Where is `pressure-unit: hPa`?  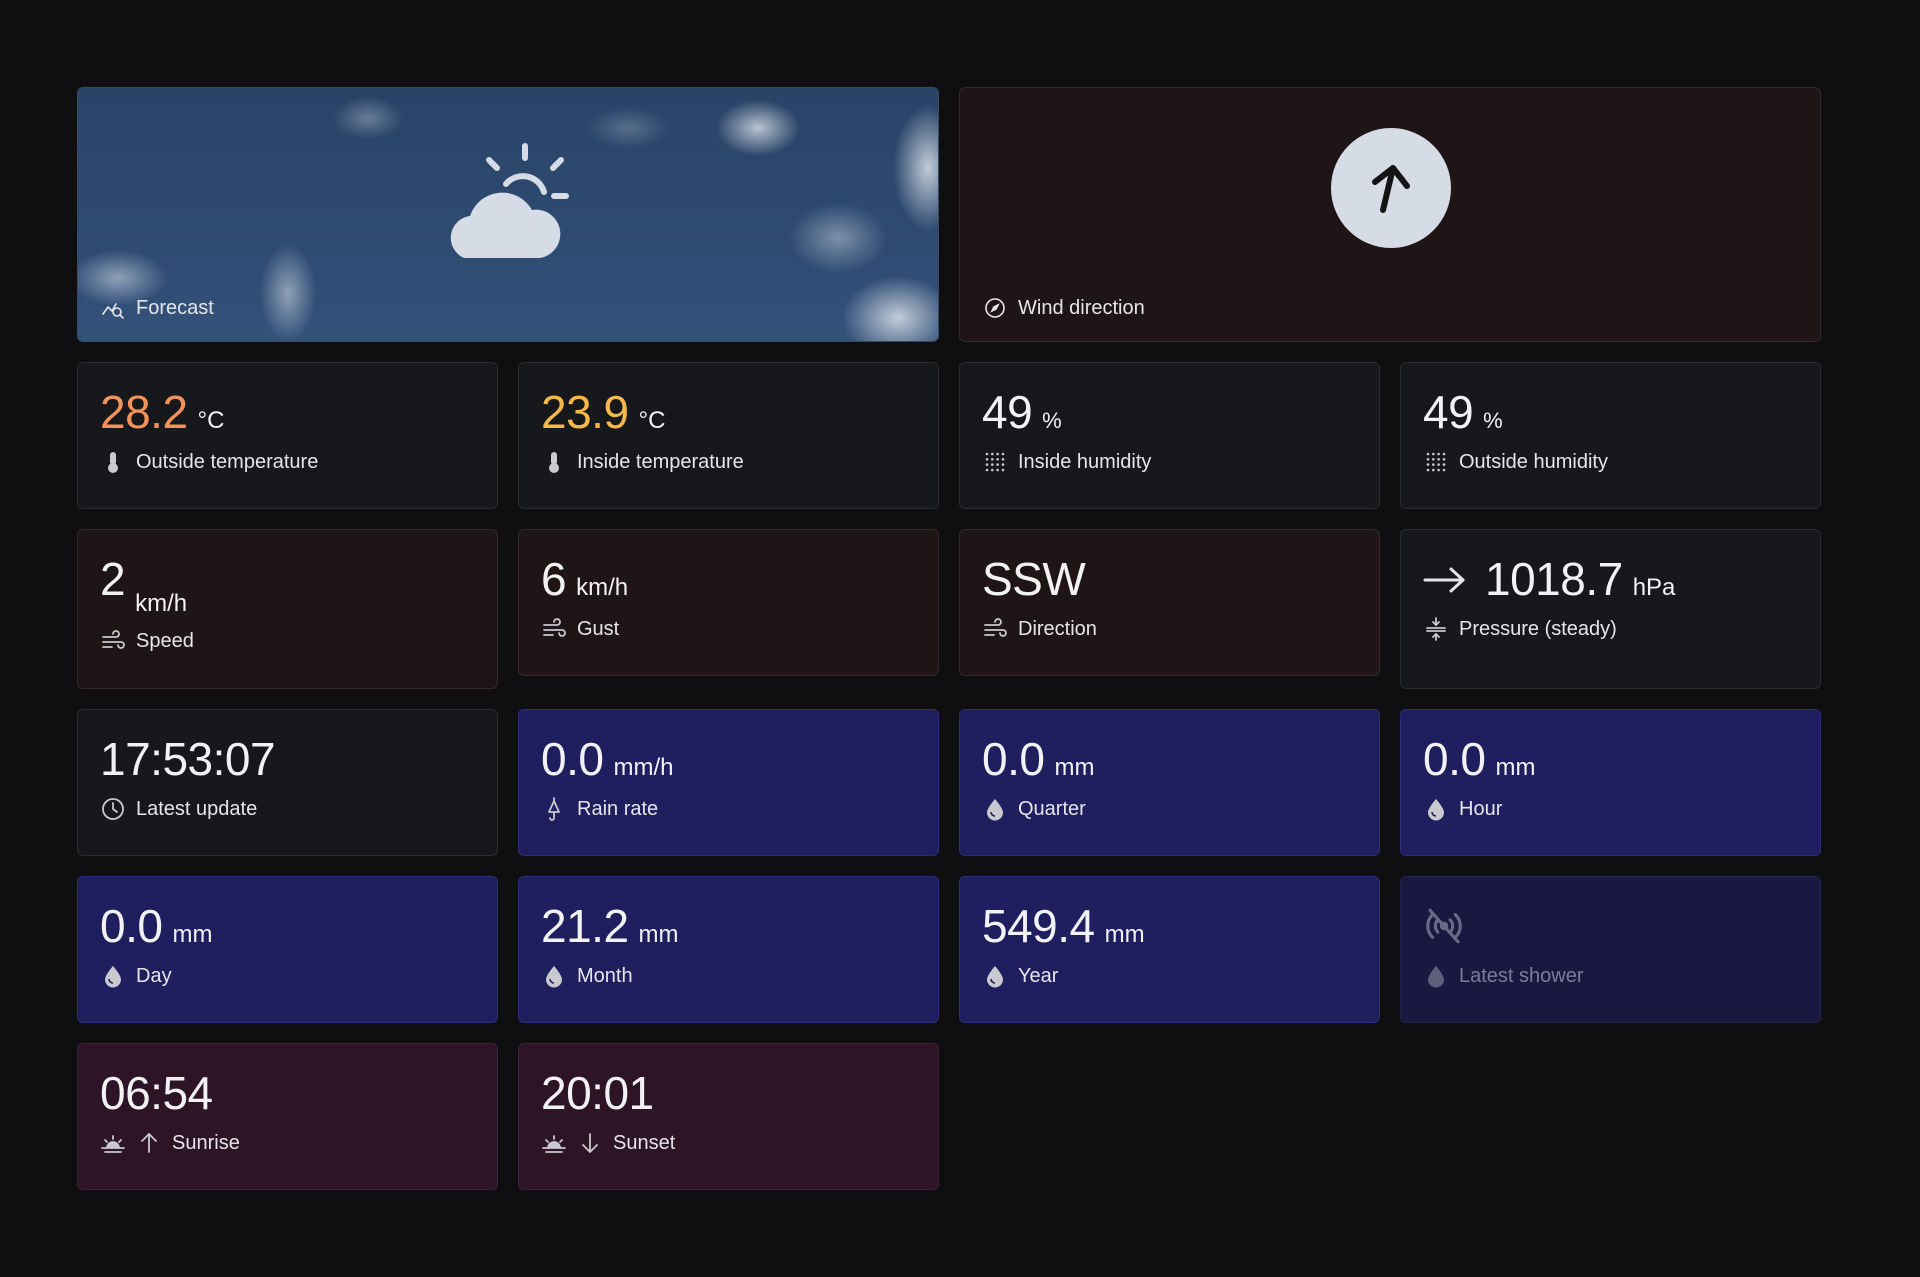
pressure-unit: hPa is located at coordinates (1654, 587).